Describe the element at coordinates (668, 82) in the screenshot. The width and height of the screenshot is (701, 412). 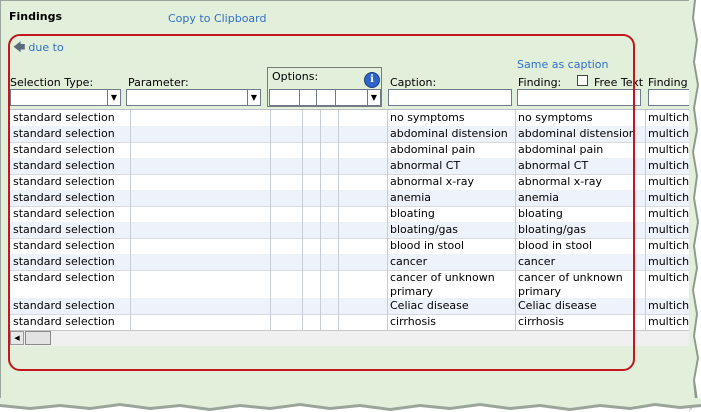
I see `finding-type-label: Finding` at that location.